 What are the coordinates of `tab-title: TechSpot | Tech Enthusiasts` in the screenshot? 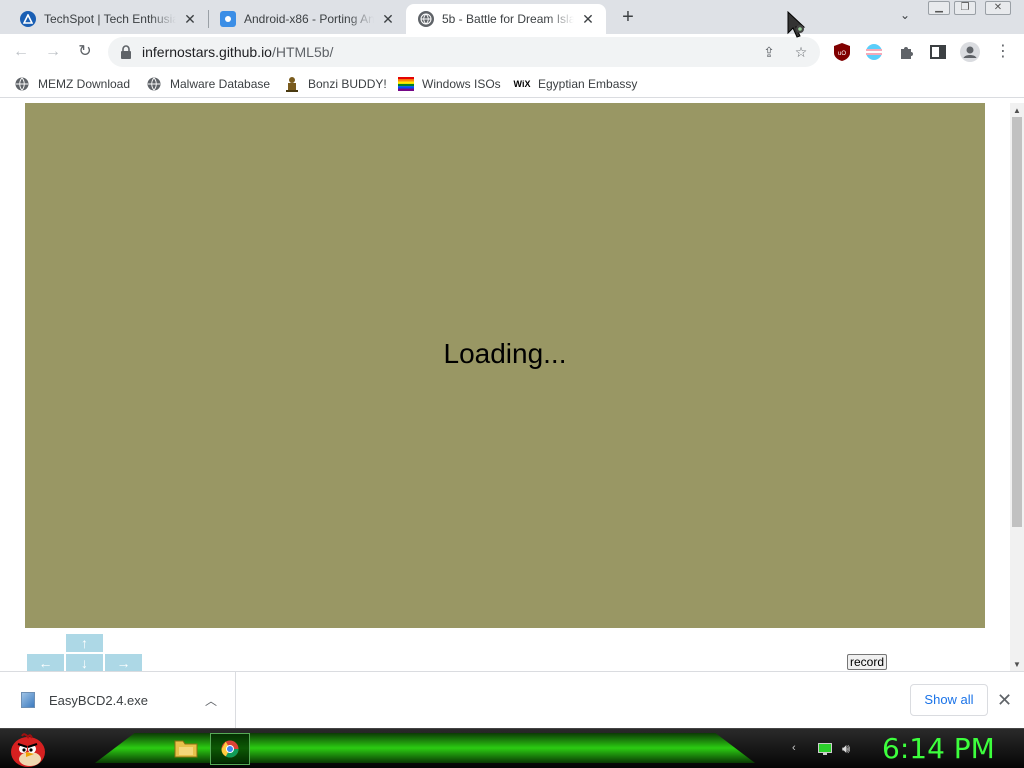 It's located at (110, 19).